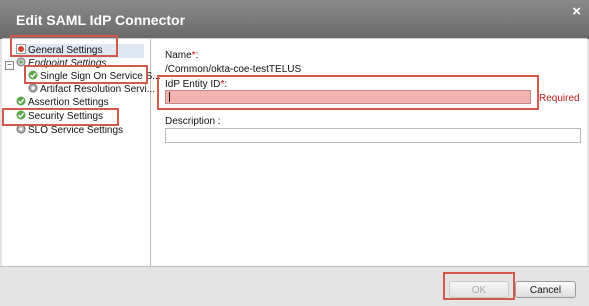 The height and width of the screenshot is (306, 589). I want to click on tree-item-label: Assertion Settings, so click(68, 102).